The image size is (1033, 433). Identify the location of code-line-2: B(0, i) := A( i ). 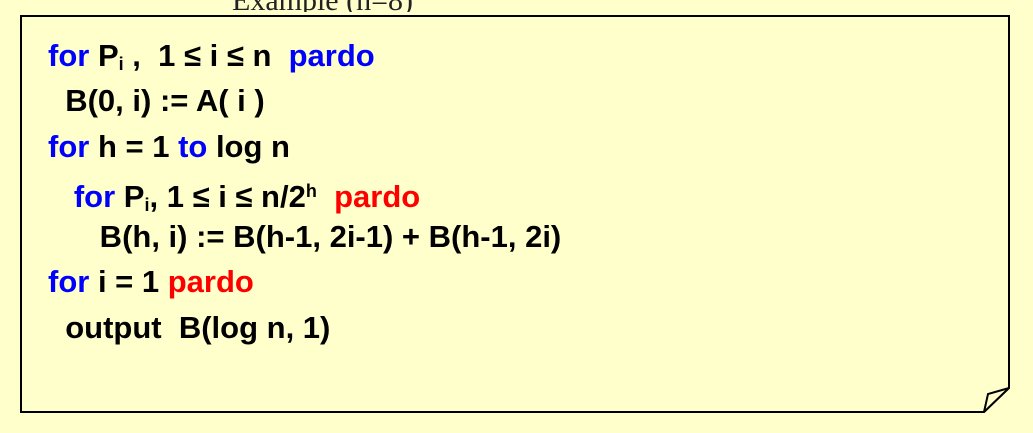
(304, 100).